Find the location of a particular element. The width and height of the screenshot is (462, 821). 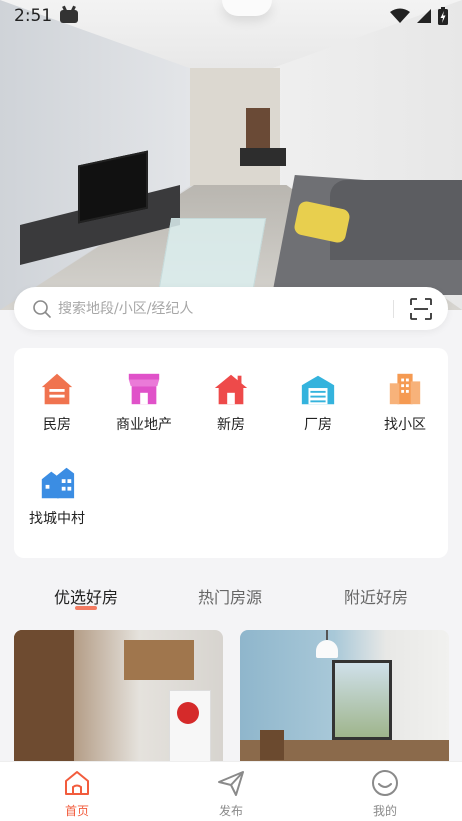

signal-icon is located at coordinates (424, 16).